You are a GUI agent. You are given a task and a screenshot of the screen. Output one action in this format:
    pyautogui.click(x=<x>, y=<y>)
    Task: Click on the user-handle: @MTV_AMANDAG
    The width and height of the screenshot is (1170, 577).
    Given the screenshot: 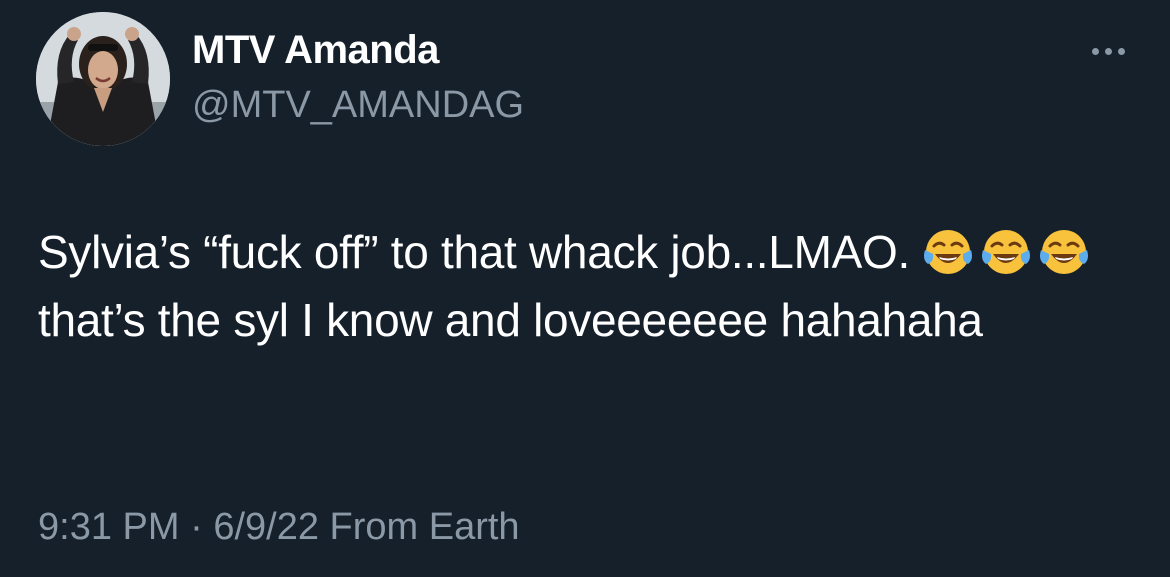 What is the action you would take?
    pyautogui.click(x=358, y=105)
    